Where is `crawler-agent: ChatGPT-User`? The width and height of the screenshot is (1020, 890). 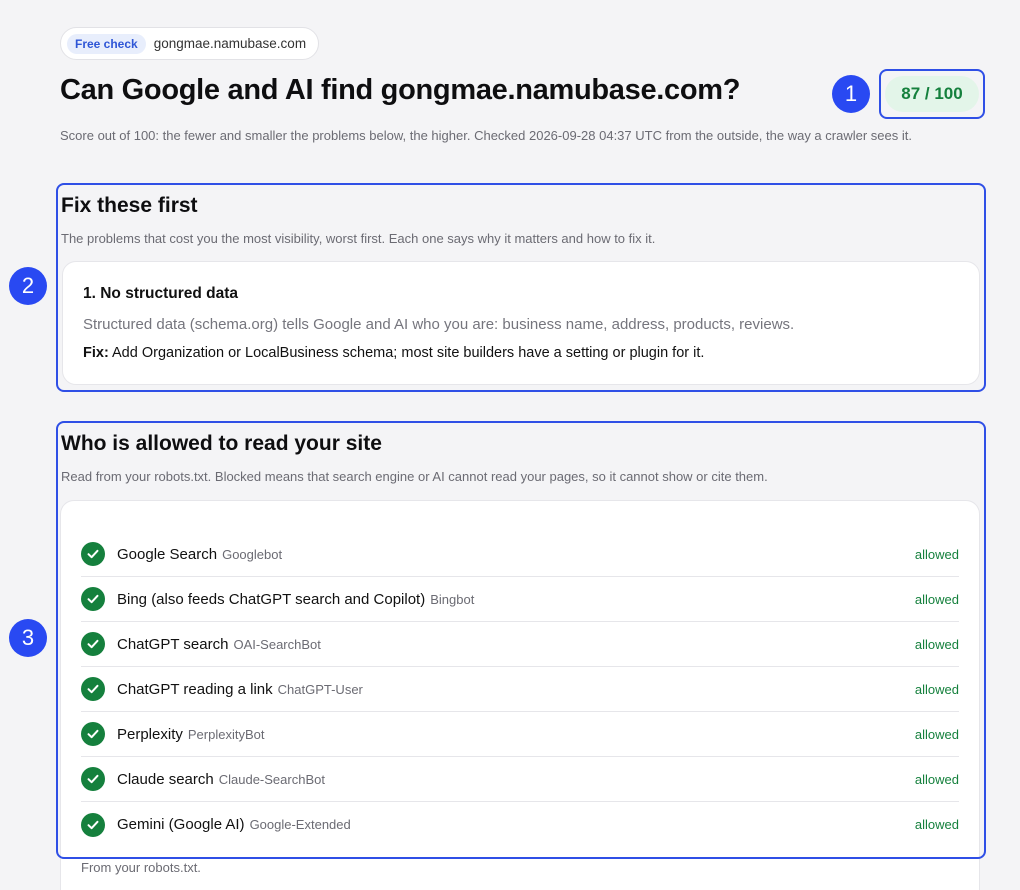 crawler-agent: ChatGPT-User is located at coordinates (320, 689).